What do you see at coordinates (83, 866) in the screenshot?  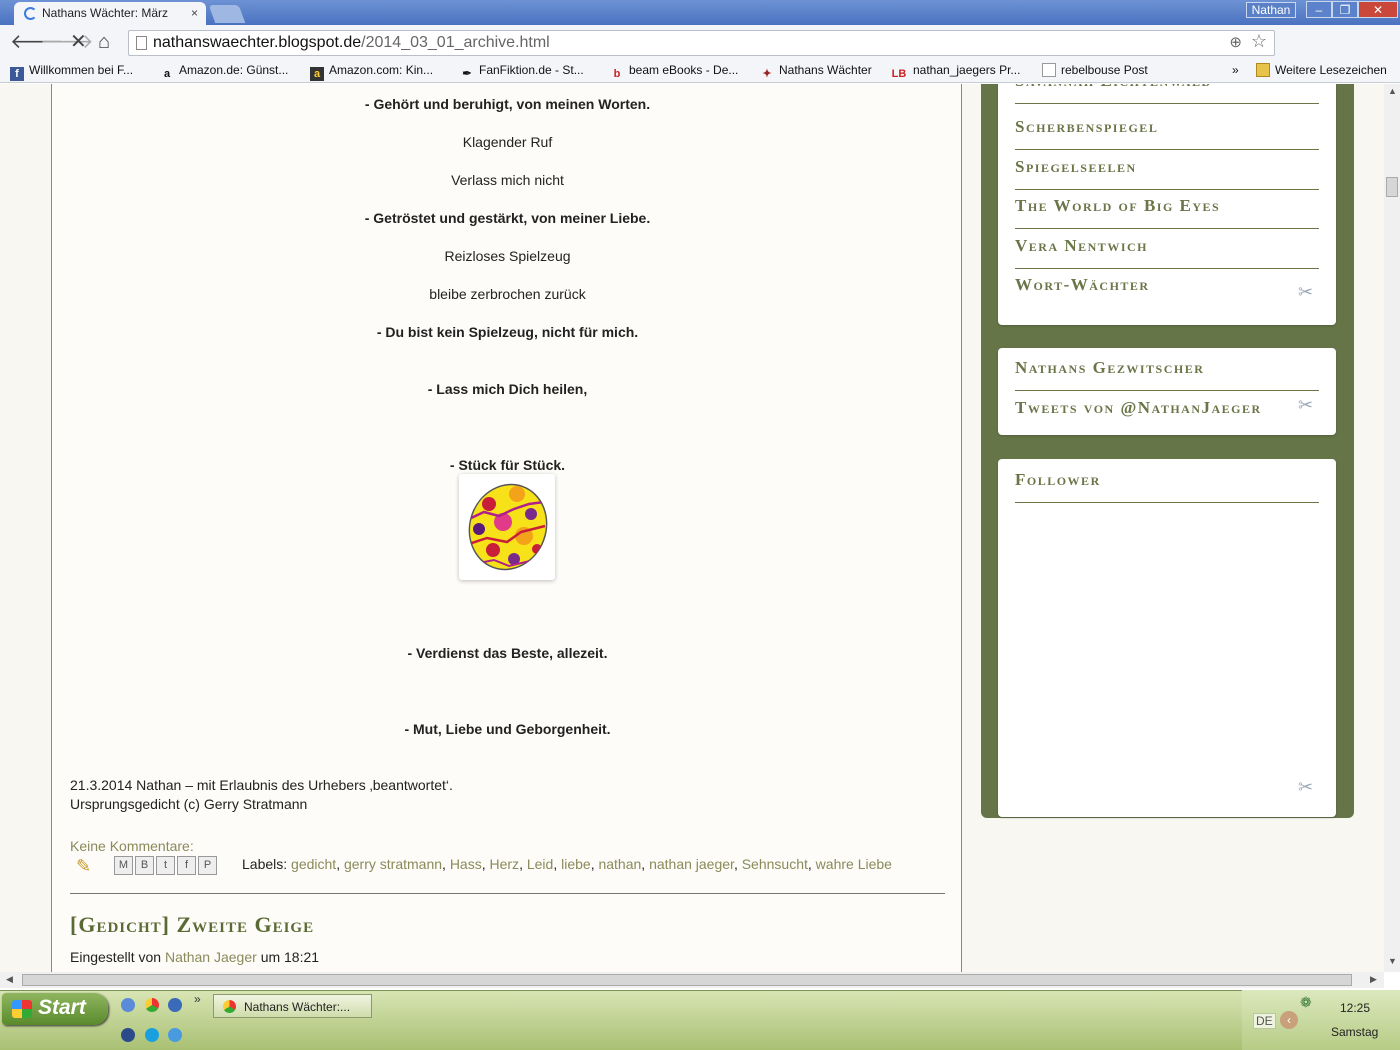 I see `edit-pencil-icon: ✎` at bounding box center [83, 866].